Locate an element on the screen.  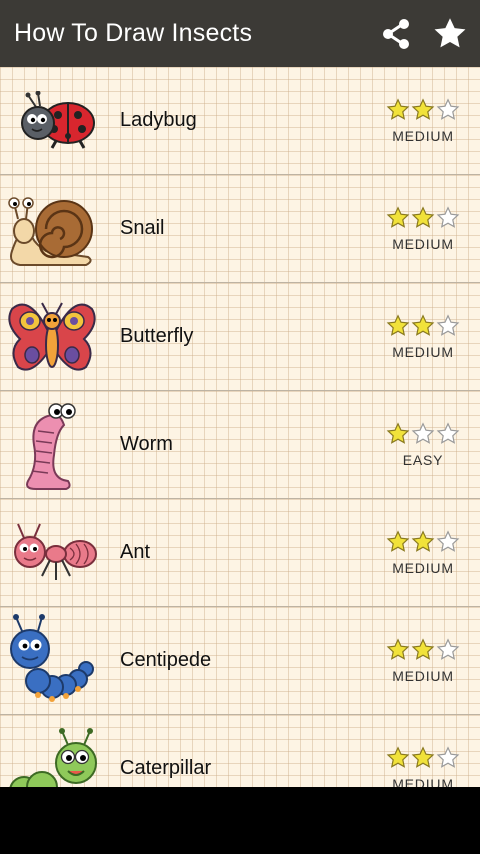
app-bar: How To Draw Insects is located at coordinates (240, 33).